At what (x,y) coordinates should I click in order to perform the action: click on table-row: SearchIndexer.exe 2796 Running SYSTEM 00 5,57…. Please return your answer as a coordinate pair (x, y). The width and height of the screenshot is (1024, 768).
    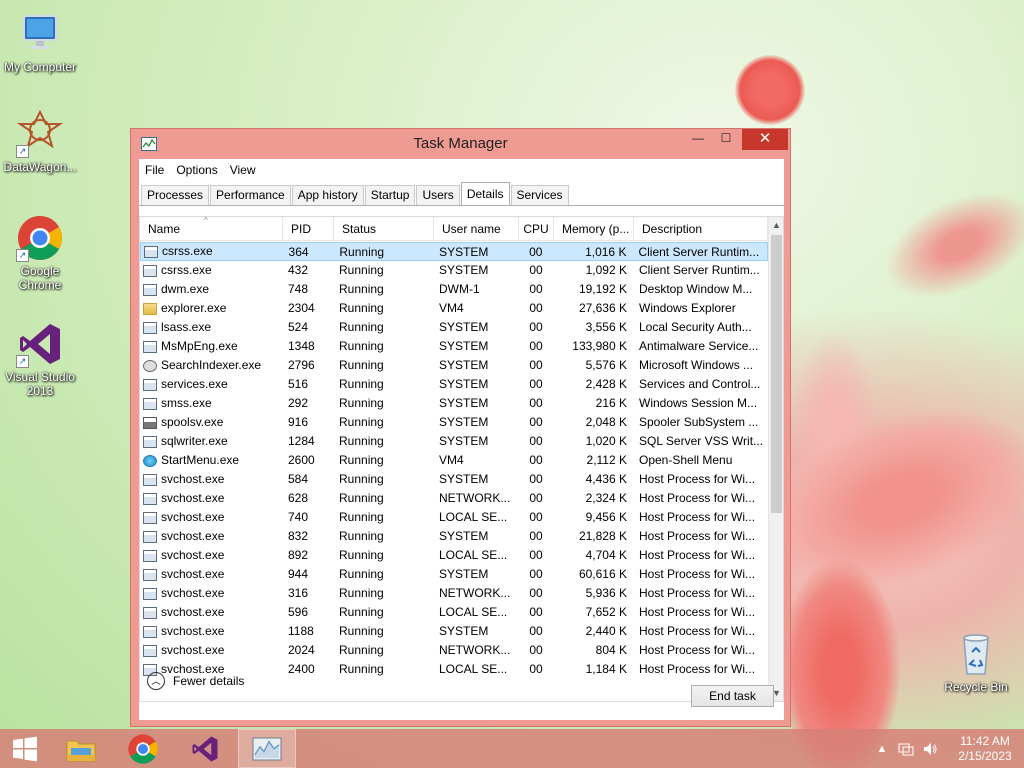
    Looking at the image, I should click on (454, 365).